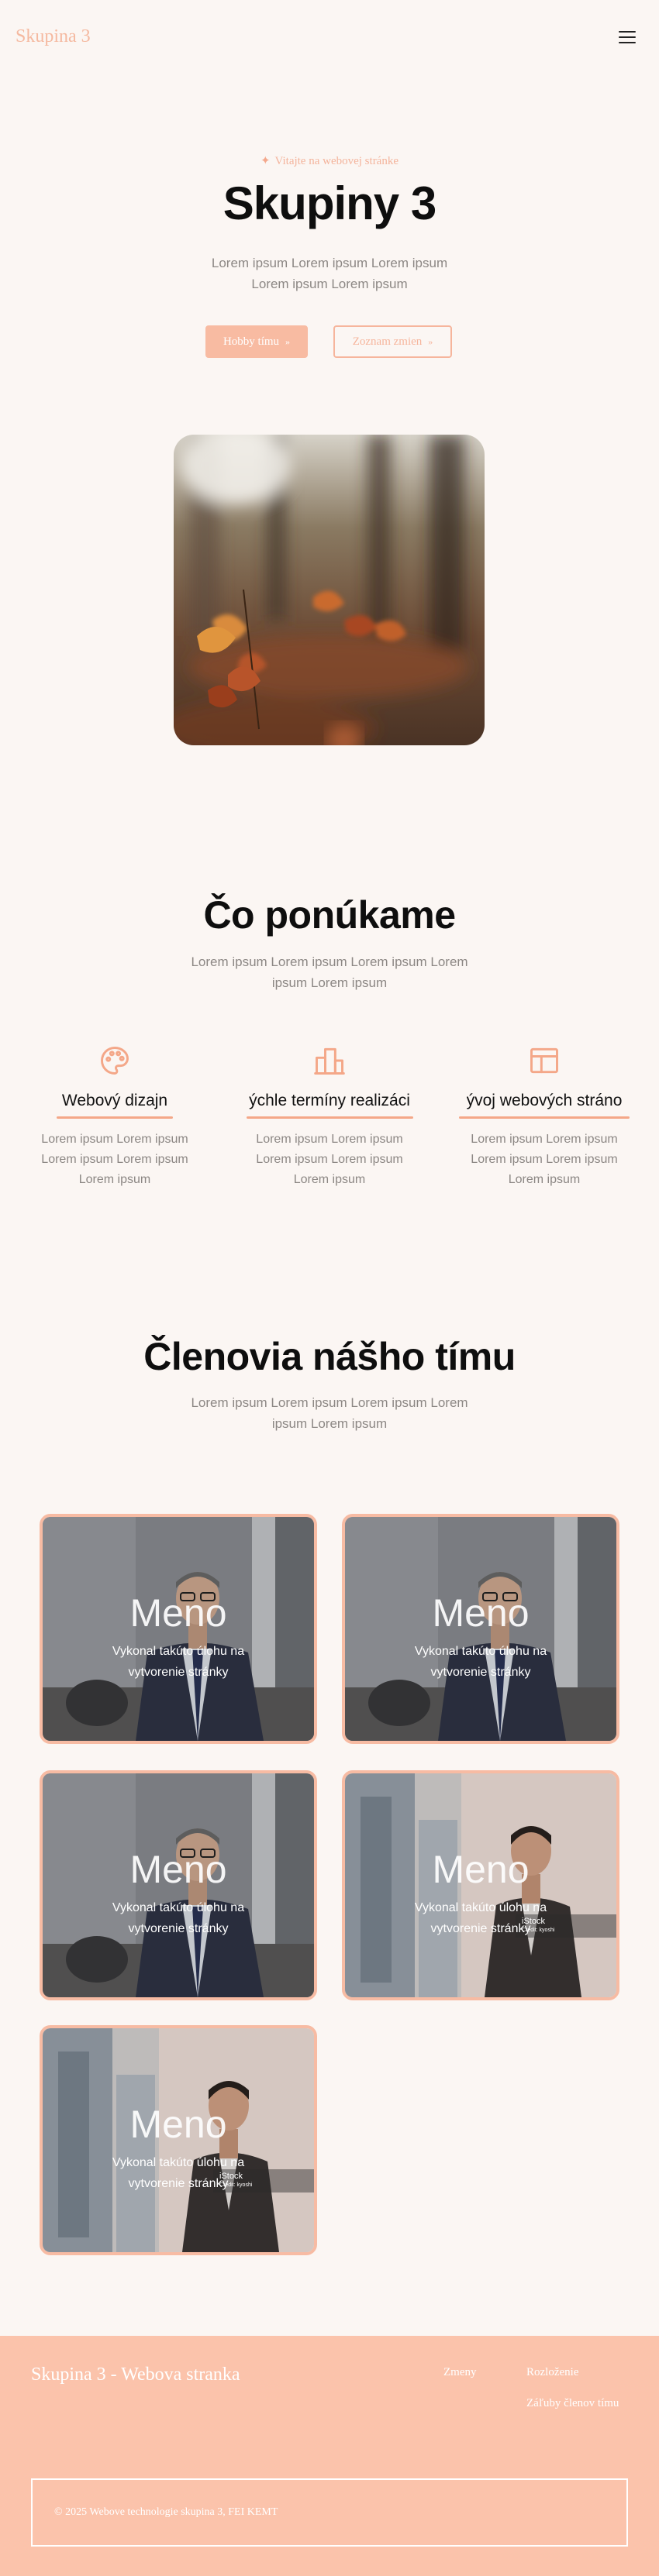  What do you see at coordinates (329, 590) in the screenshot?
I see `hero-autumn-leaves-image` at bounding box center [329, 590].